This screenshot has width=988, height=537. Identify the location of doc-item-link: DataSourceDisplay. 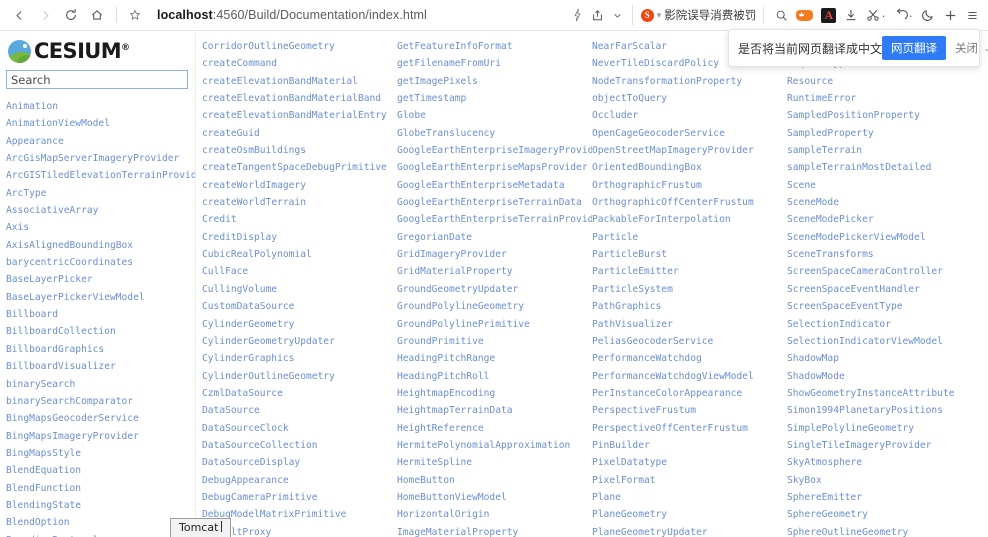
(251, 462).